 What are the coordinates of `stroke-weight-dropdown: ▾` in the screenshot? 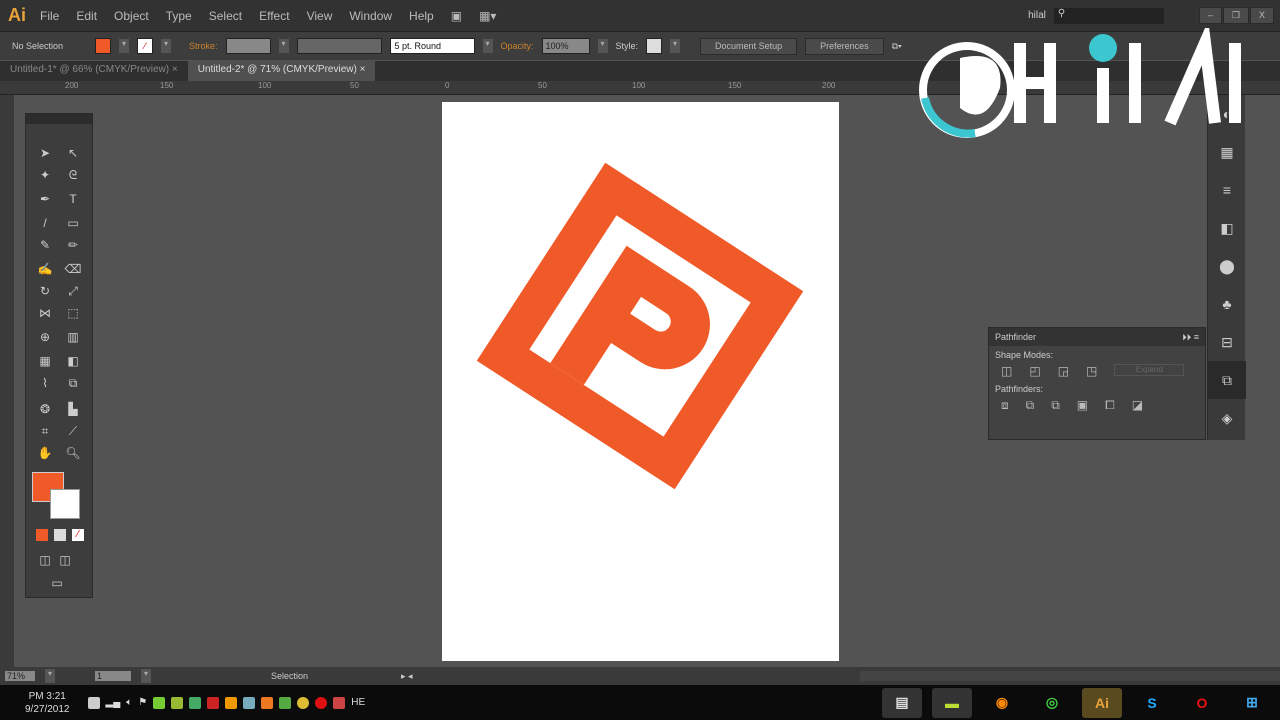 It's located at (283, 46).